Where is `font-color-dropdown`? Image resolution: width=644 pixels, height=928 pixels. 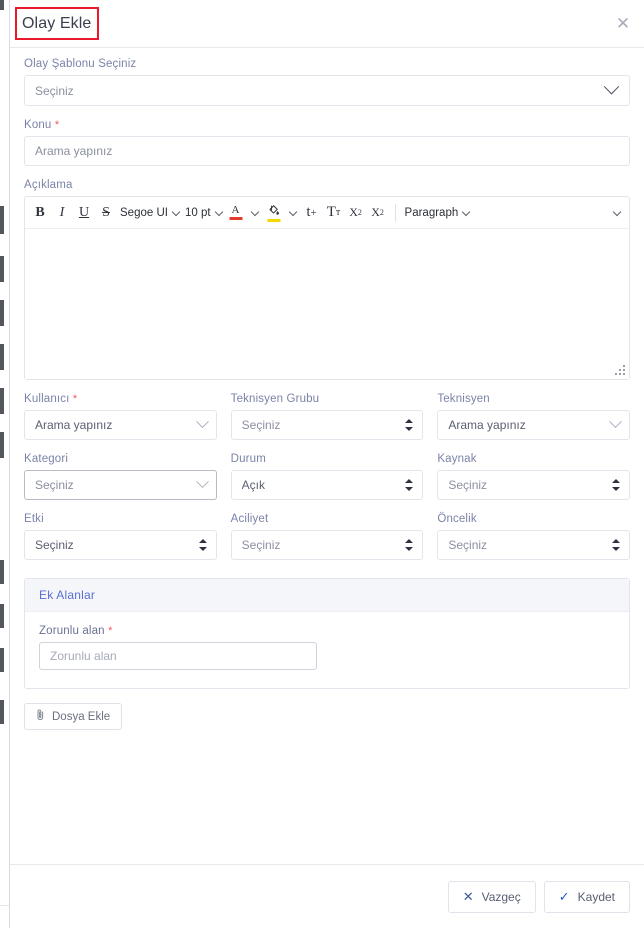
font-color-dropdown is located at coordinates (255, 213).